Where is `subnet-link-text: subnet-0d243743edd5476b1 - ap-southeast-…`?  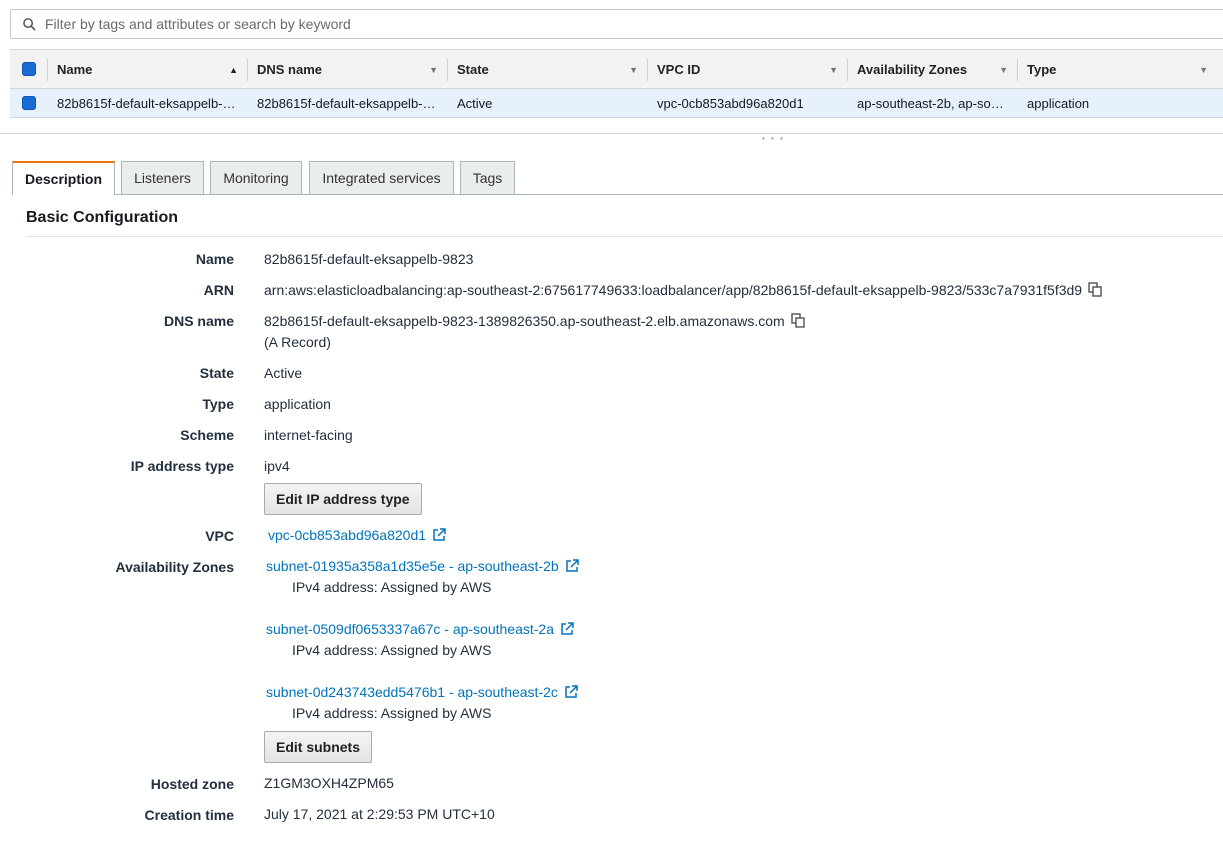
subnet-link-text: subnet-0d243743edd5476b1 - ap-southeast-… is located at coordinates (412, 692).